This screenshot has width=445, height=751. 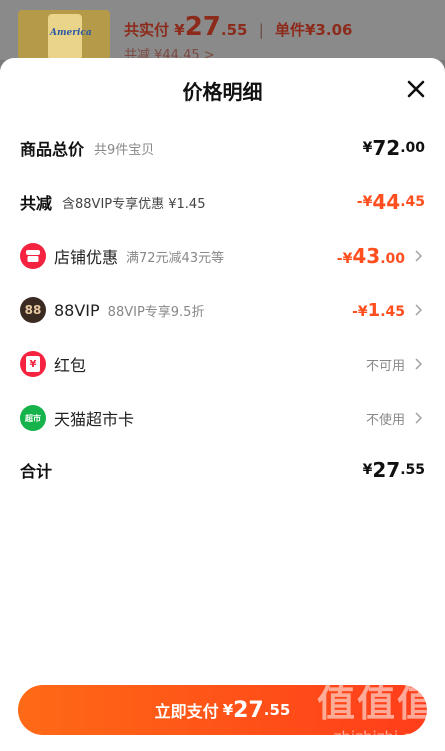 I want to click on close-button, so click(x=416, y=89).